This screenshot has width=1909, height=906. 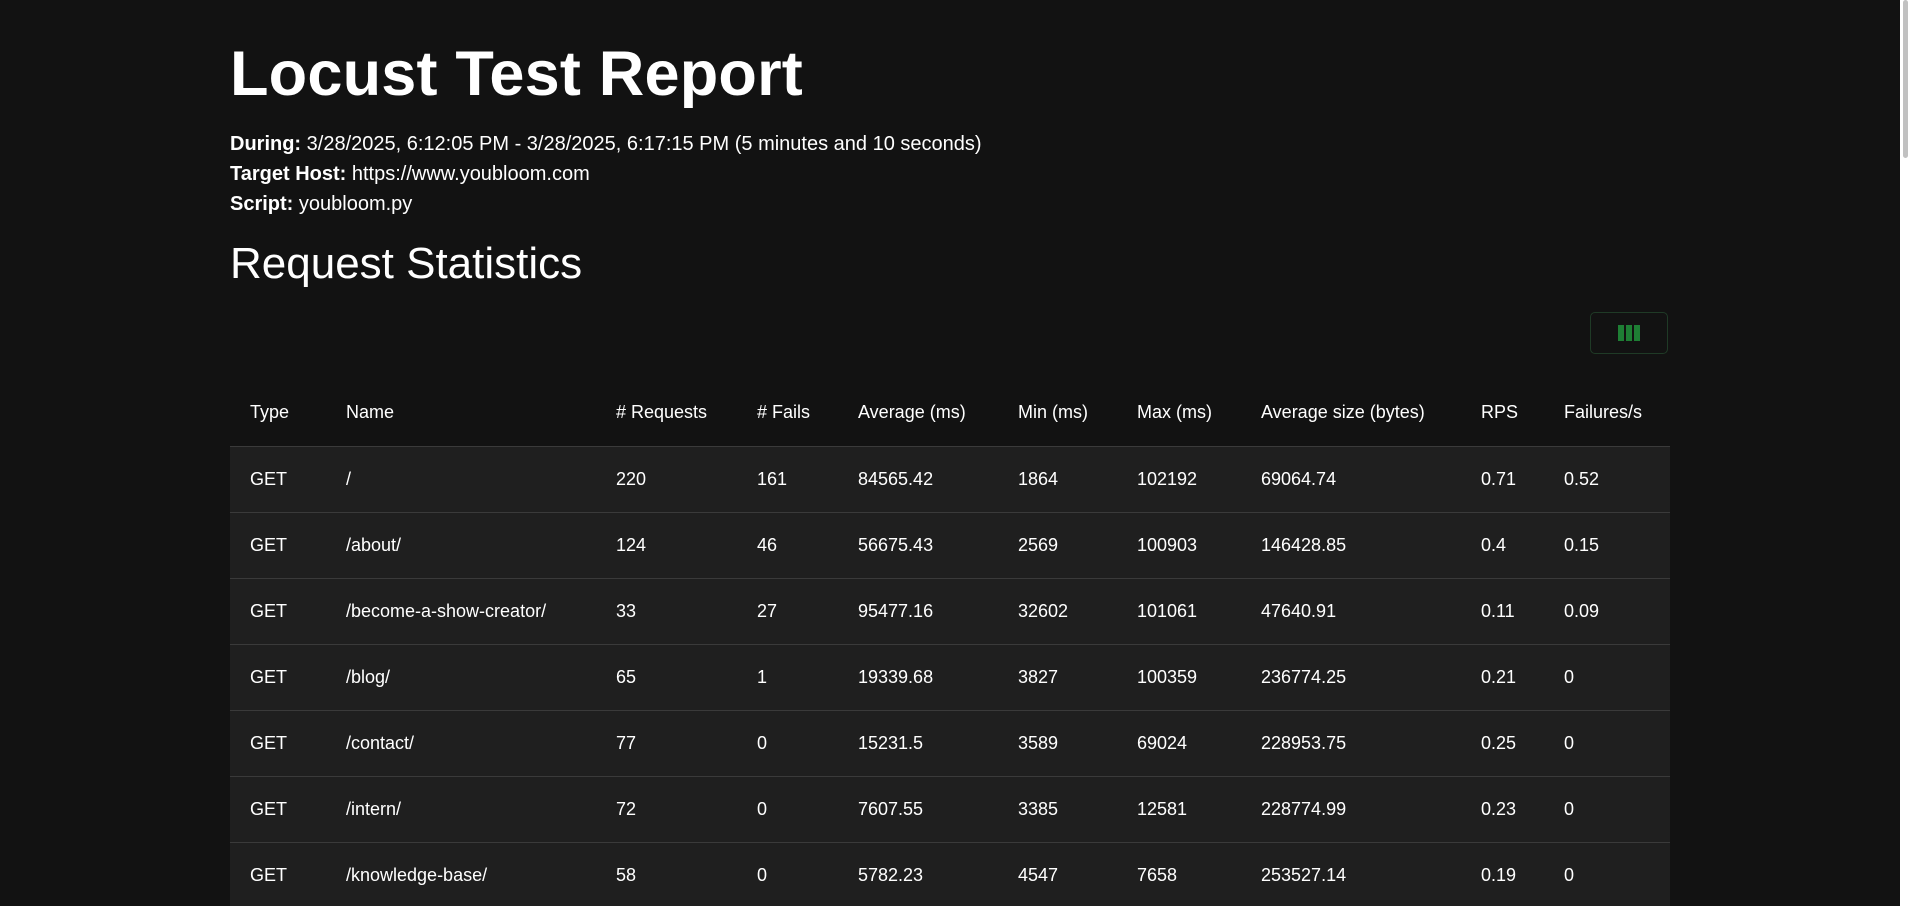 What do you see at coordinates (461, 545) in the screenshot?
I see `table-cell: /about/` at bounding box center [461, 545].